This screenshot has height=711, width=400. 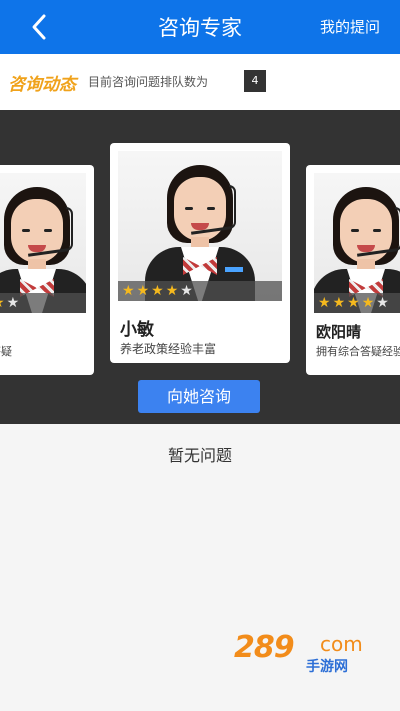 I want to click on expert-name: 欧阳晴, so click(x=339, y=332).